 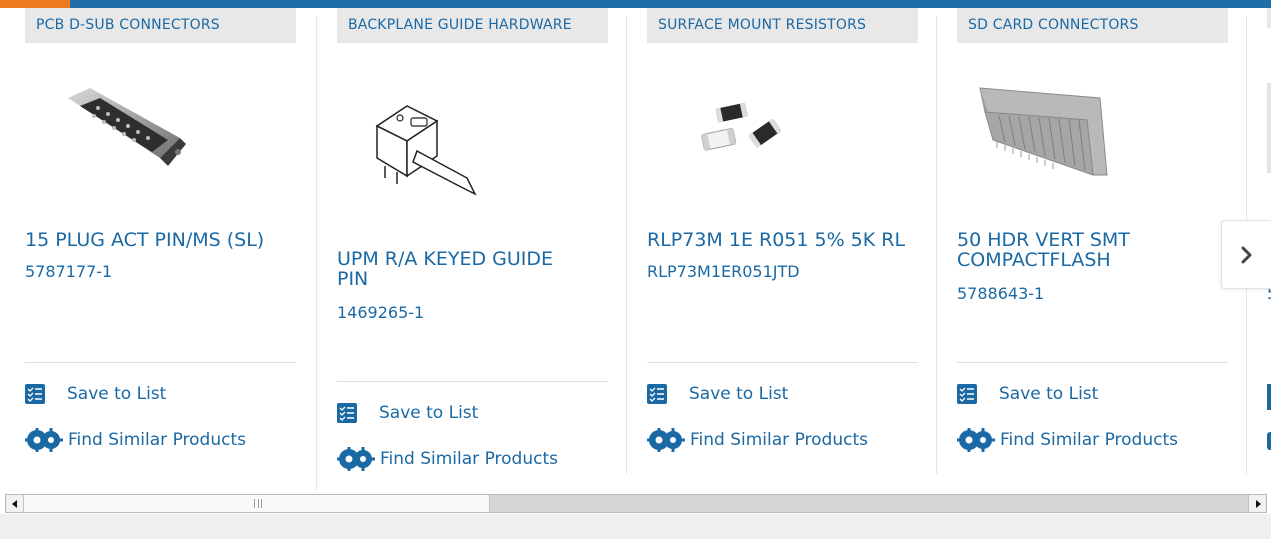 I want to click on category-tag, so click(x=1269, y=18).